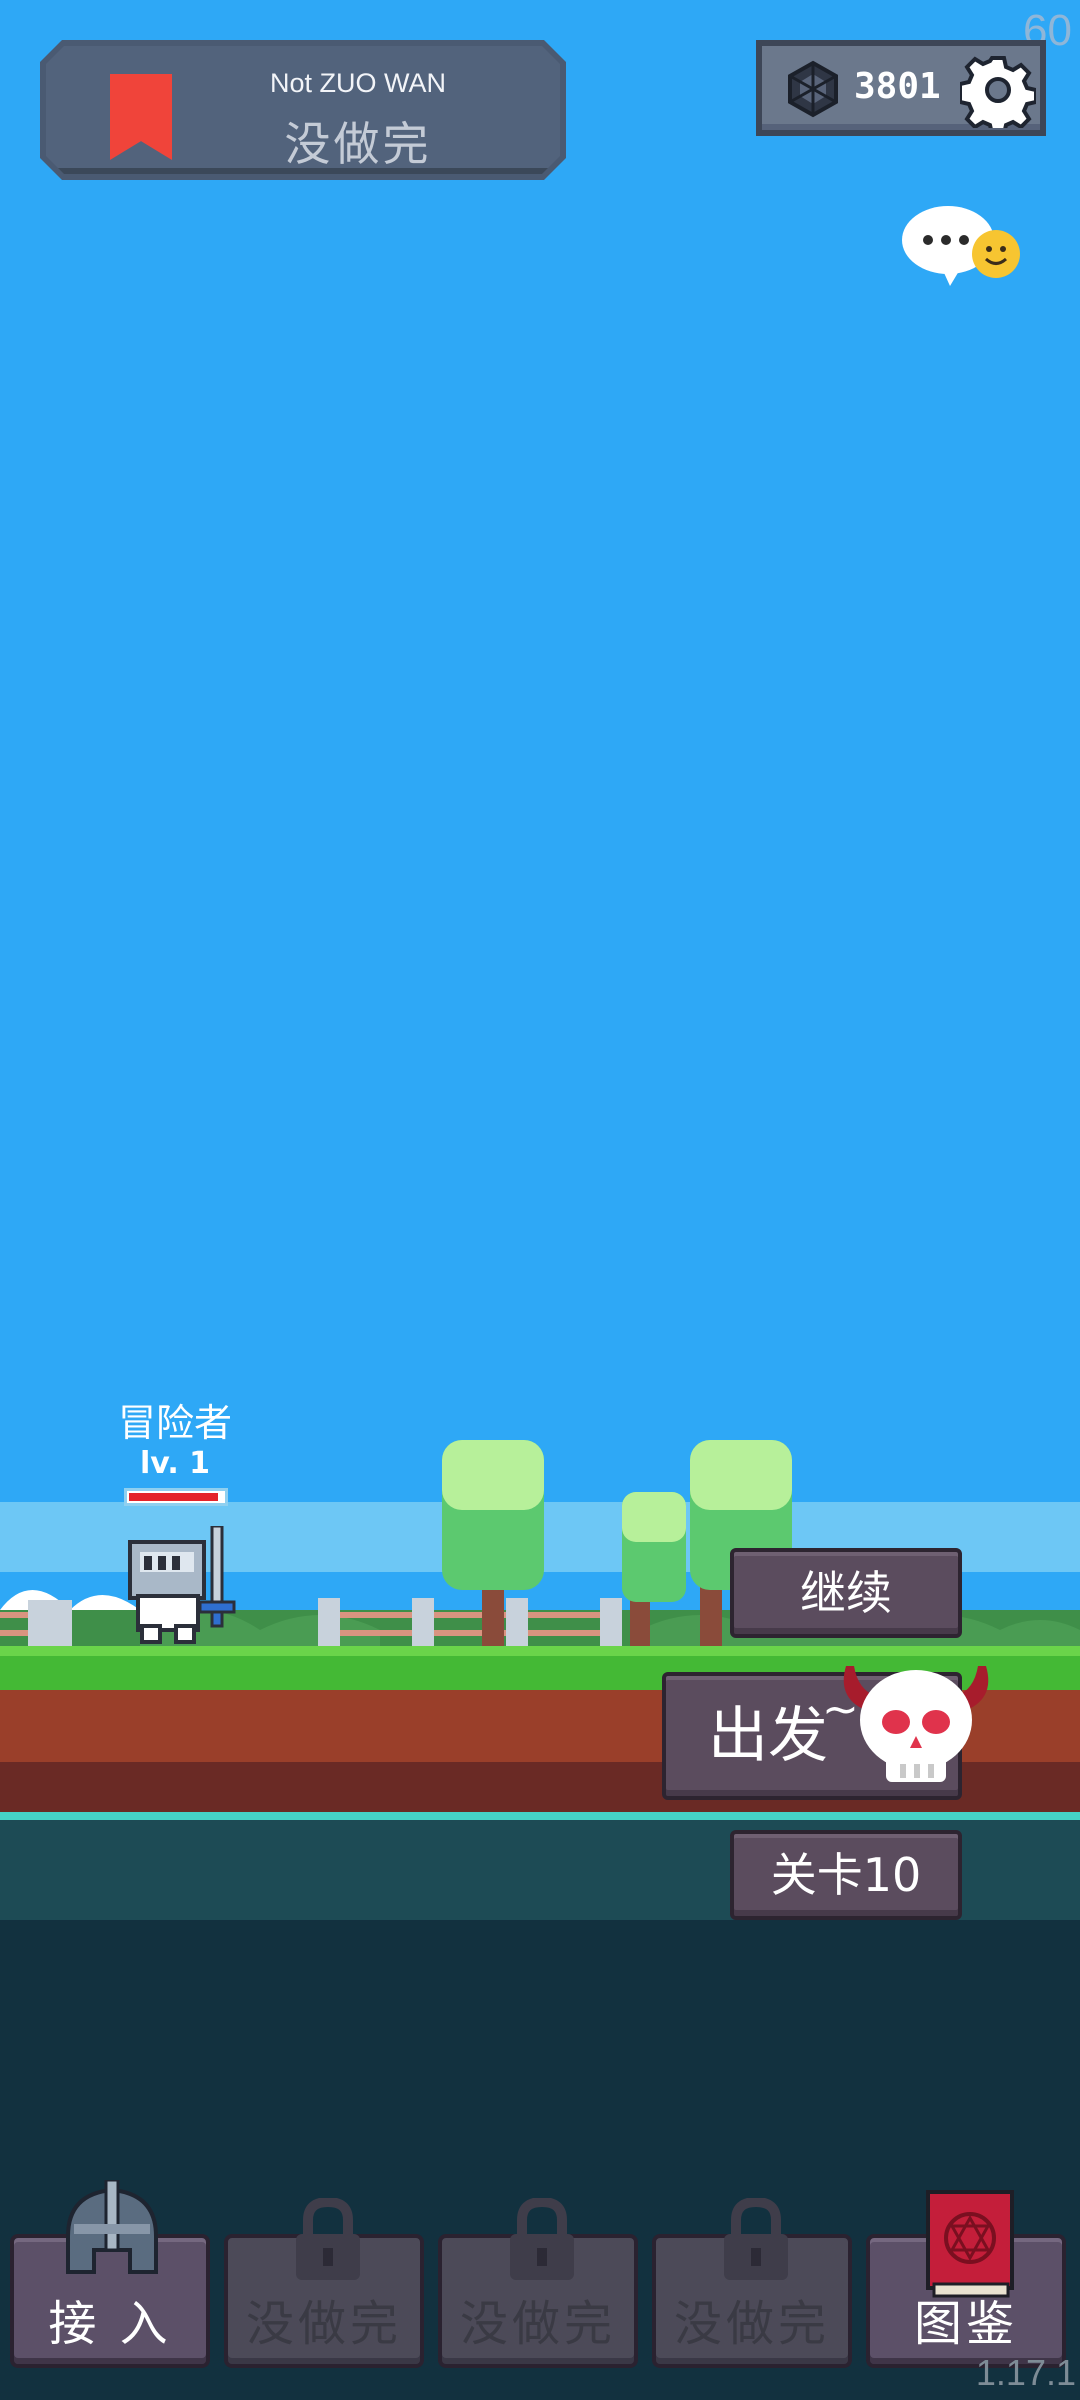 This screenshot has height=2400, width=1080. I want to click on grass-highlight, so click(540, 1651).